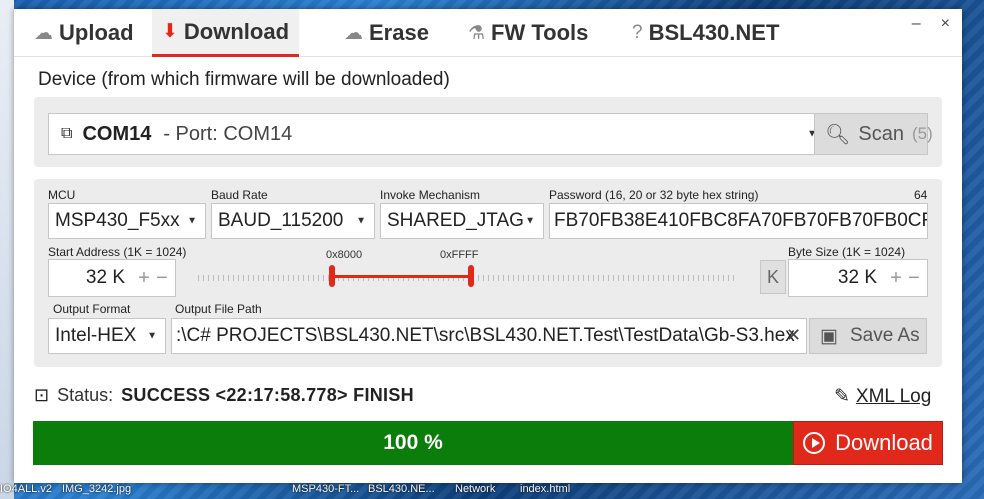 The image size is (984, 499). I want to click on device-name: COM14, so click(117, 133).